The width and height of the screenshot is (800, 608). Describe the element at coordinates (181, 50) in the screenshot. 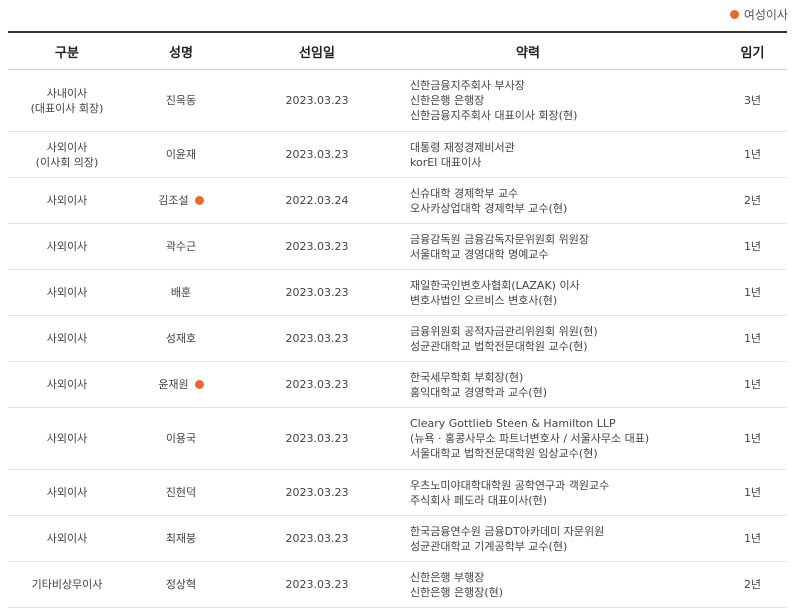

I see `header-name: 성명` at that location.